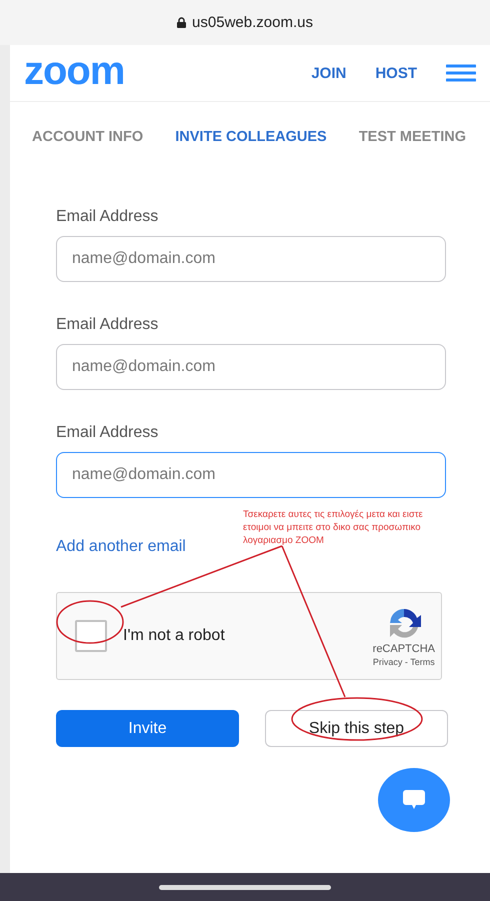  Describe the element at coordinates (74, 71) in the screenshot. I see `zoom-logo: zoom` at that location.